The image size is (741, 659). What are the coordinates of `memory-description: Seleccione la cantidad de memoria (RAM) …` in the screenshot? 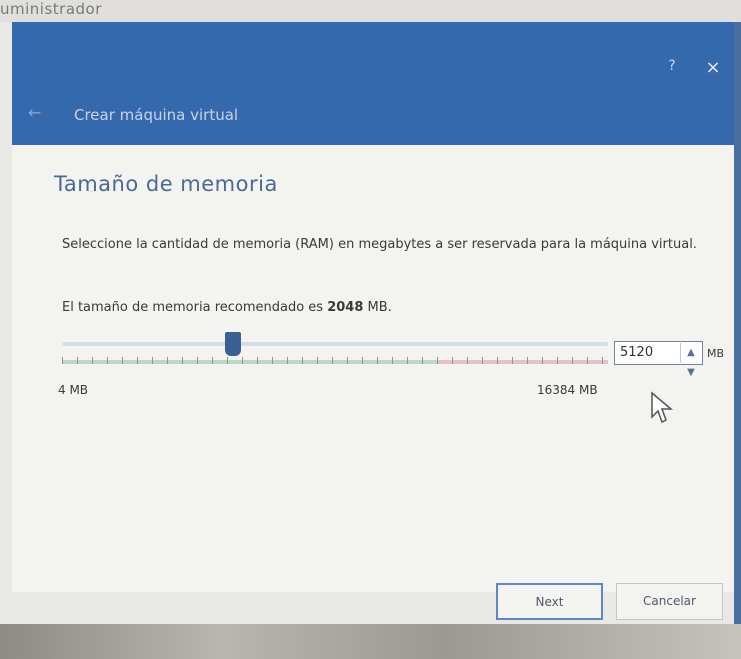 It's located at (379, 244).